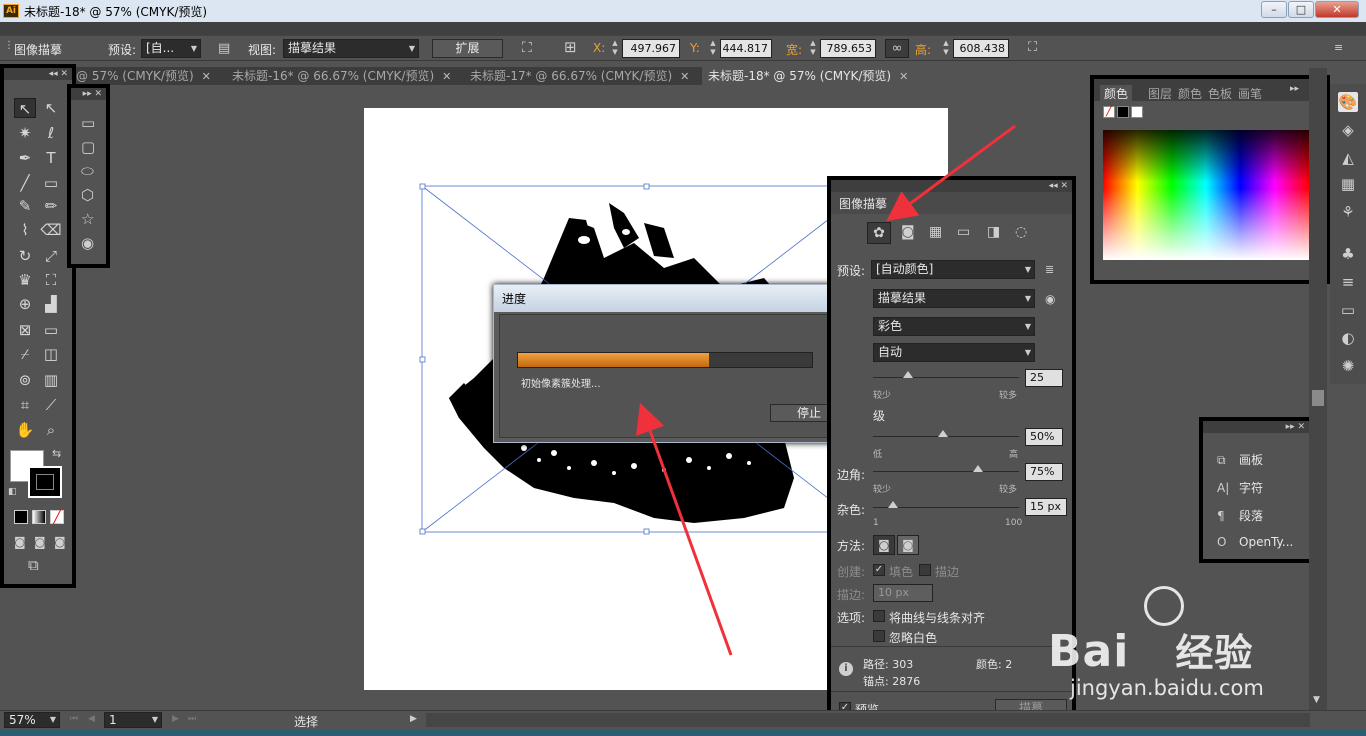 The image size is (1366, 736). What do you see at coordinates (951, 173) in the screenshot?
I see `arrow-to-preset-icon` at bounding box center [951, 173].